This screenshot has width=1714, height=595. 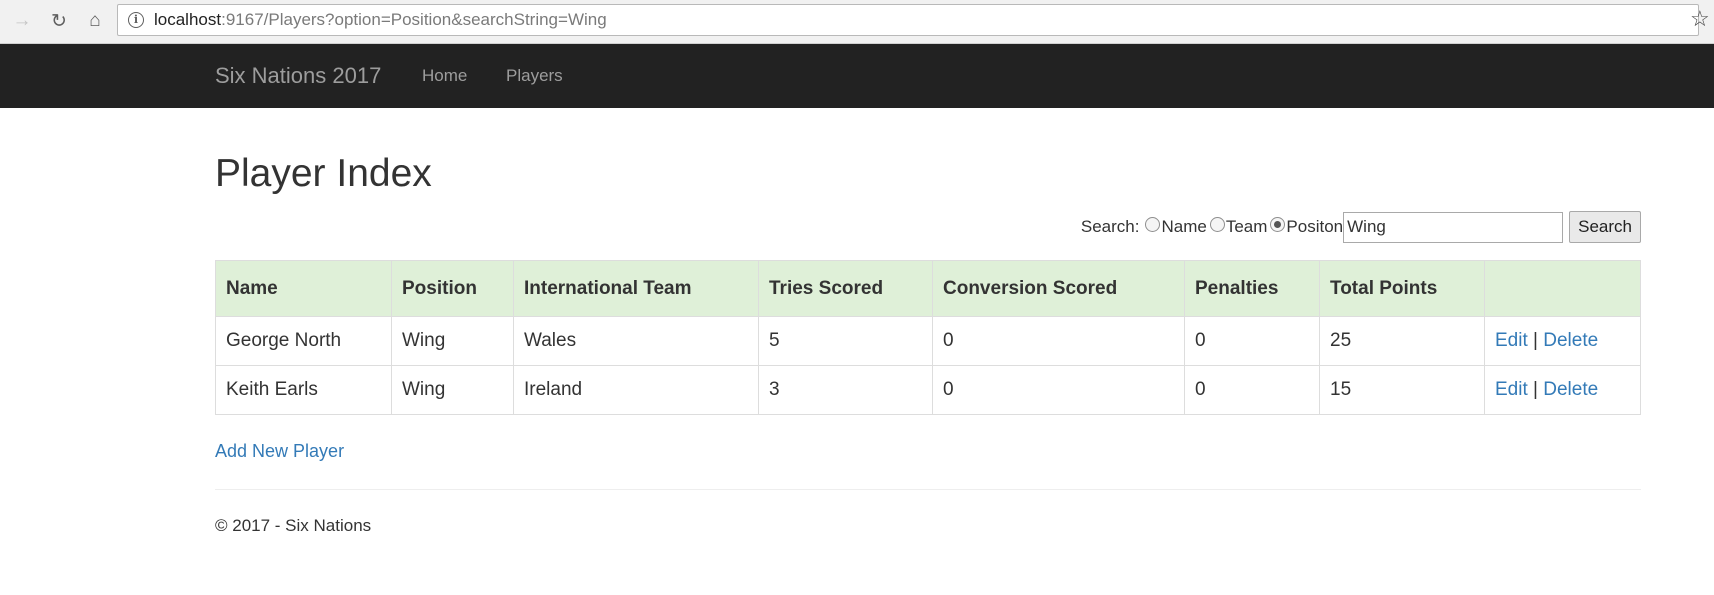 What do you see at coordinates (59, 21) in the screenshot?
I see `reload-icon: ↻` at bounding box center [59, 21].